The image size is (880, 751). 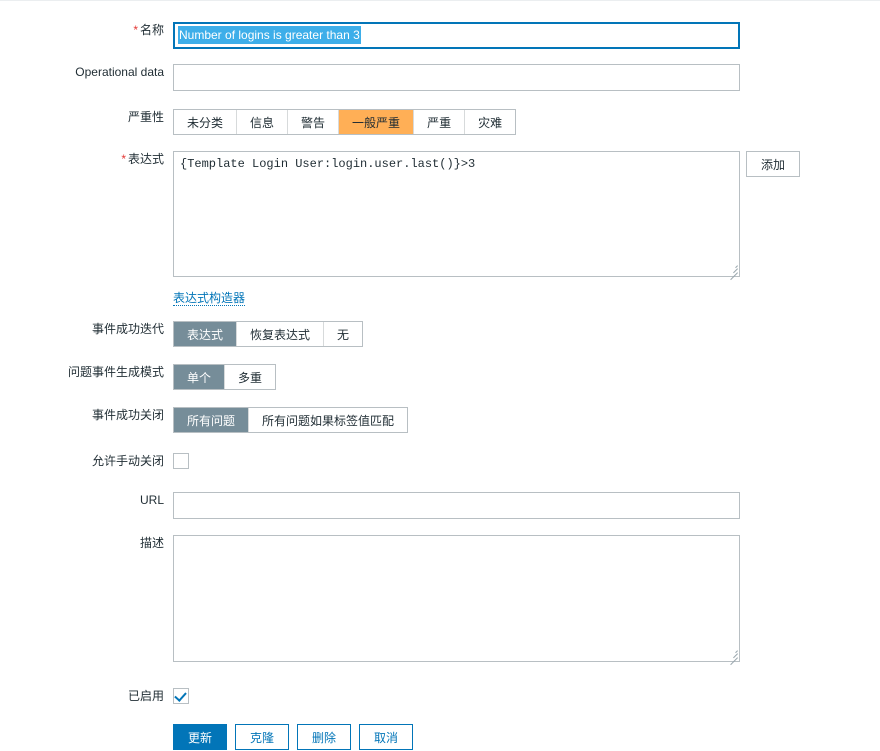 What do you see at coordinates (86, 696) in the screenshot?
I see `label-enabled: 已启用` at bounding box center [86, 696].